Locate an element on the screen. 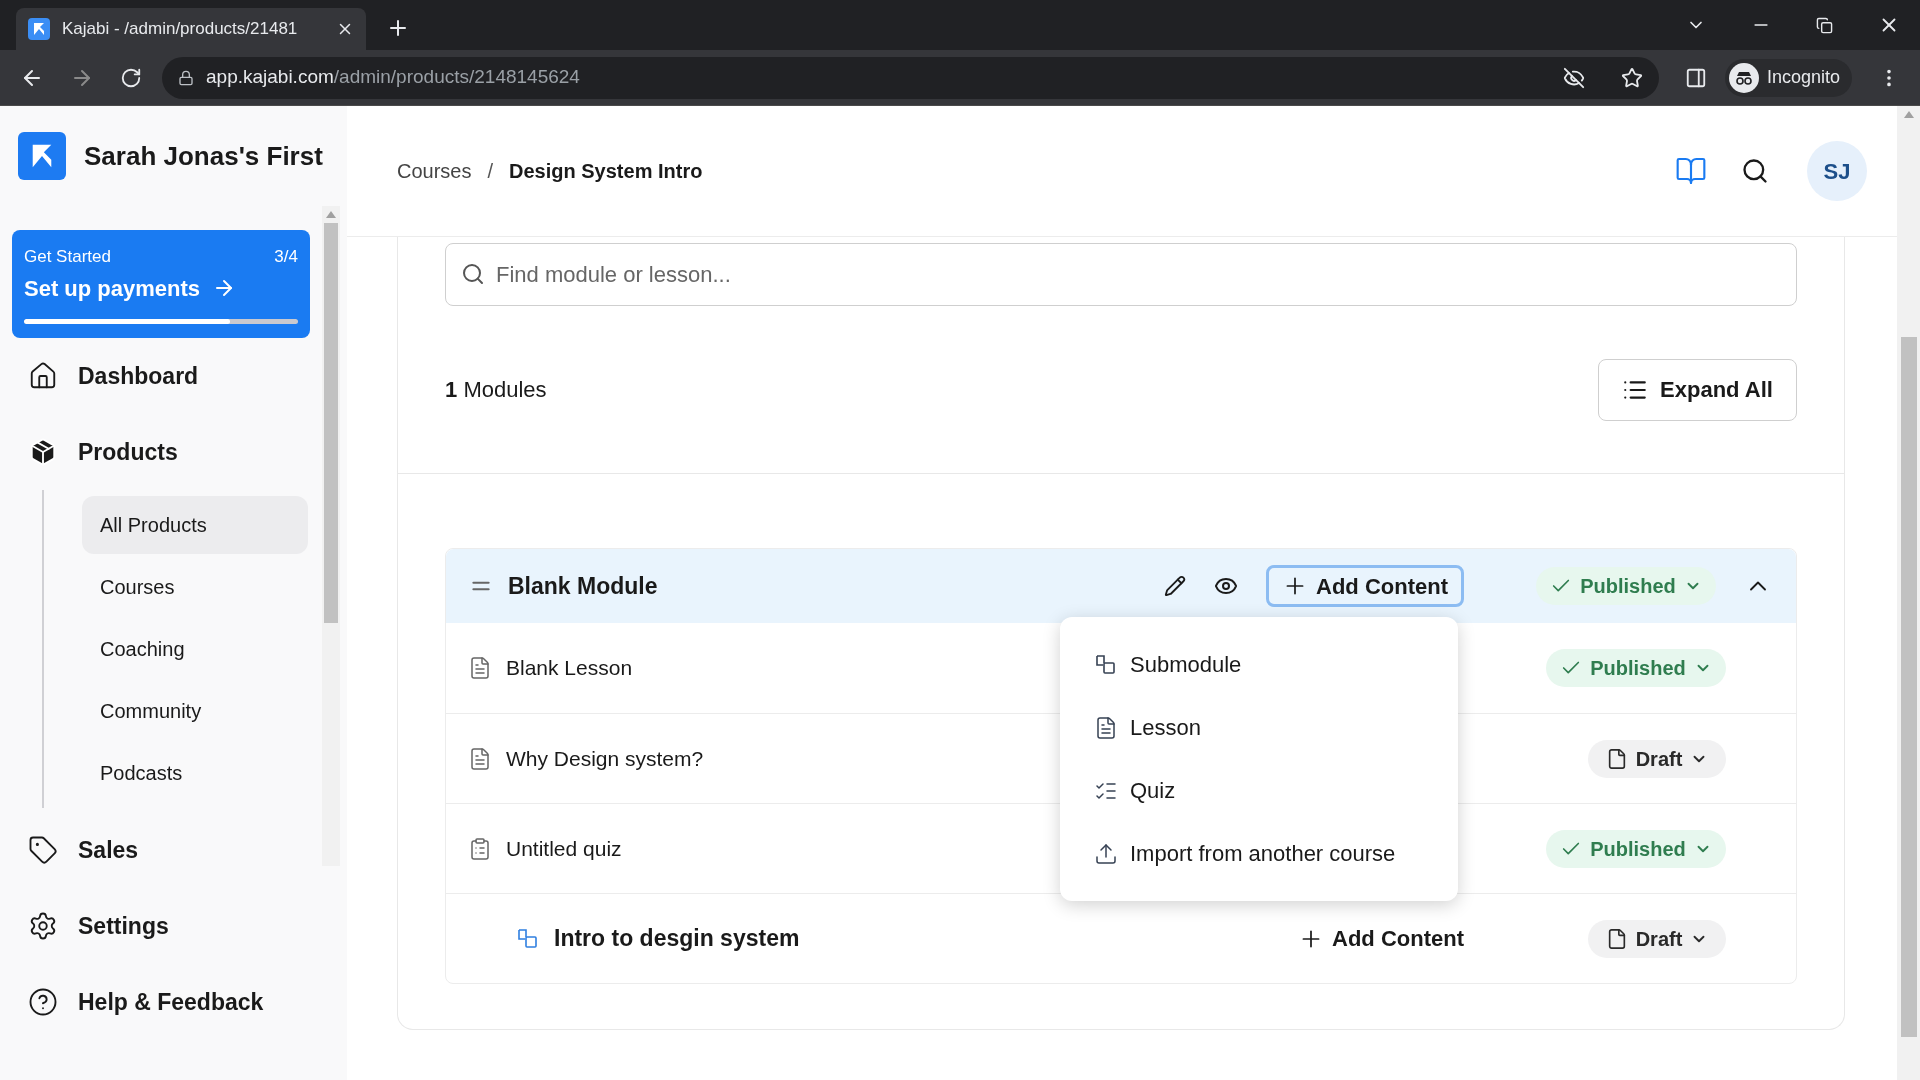 The width and height of the screenshot is (1920, 1080). side-panel-icon is located at coordinates (1695, 77).